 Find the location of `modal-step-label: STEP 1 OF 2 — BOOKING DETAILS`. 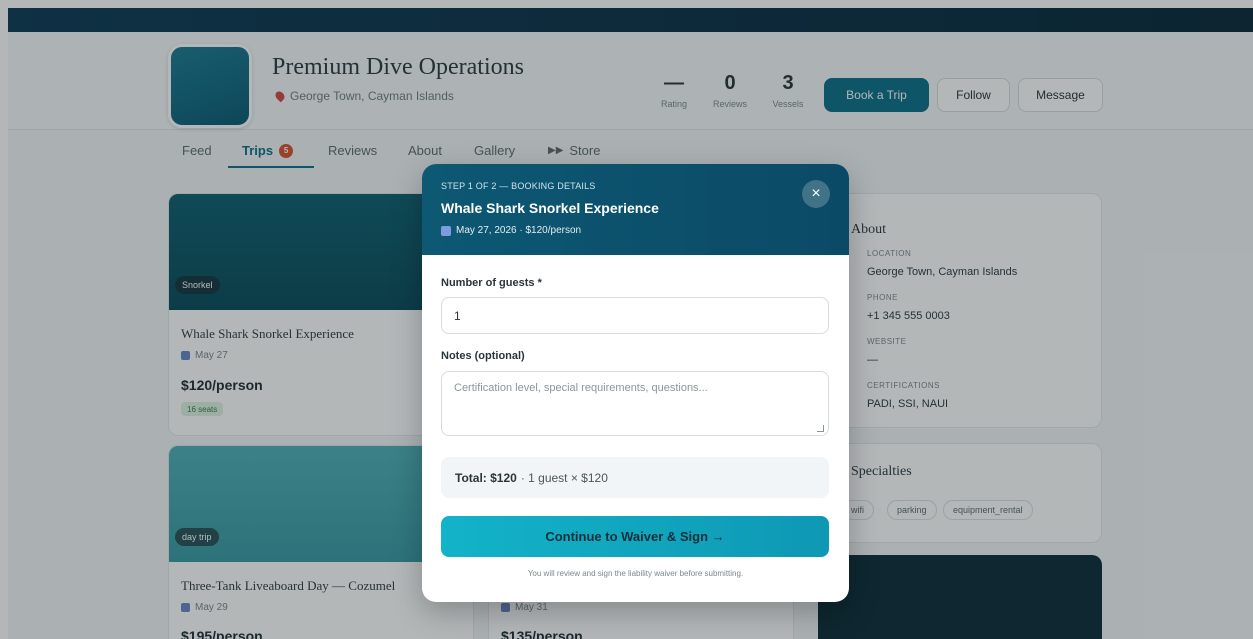

modal-step-label: STEP 1 OF 2 — BOOKING DETAILS is located at coordinates (518, 186).